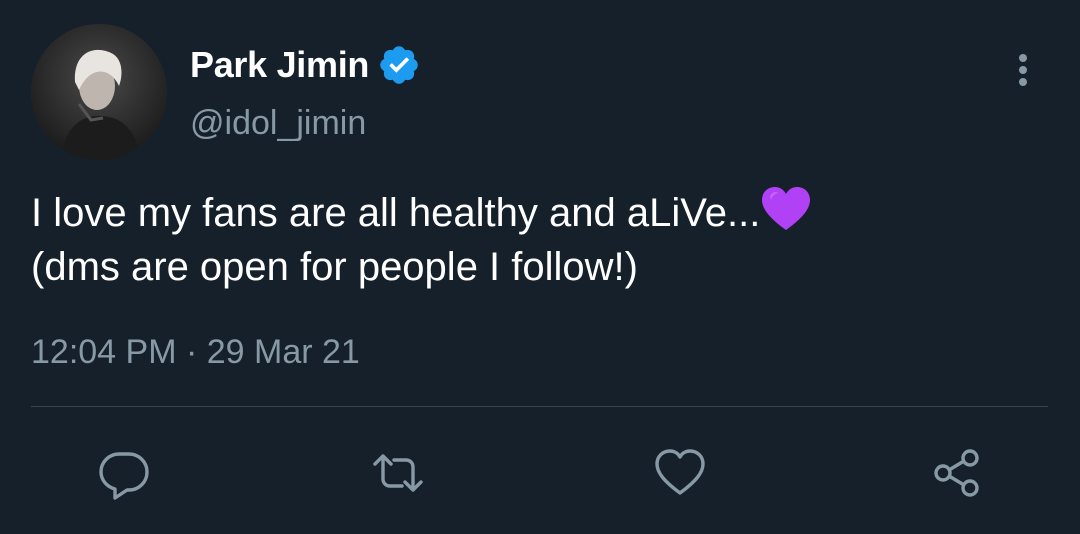 The height and width of the screenshot is (534, 1080). What do you see at coordinates (957, 473) in the screenshot?
I see `share-icon` at bounding box center [957, 473].